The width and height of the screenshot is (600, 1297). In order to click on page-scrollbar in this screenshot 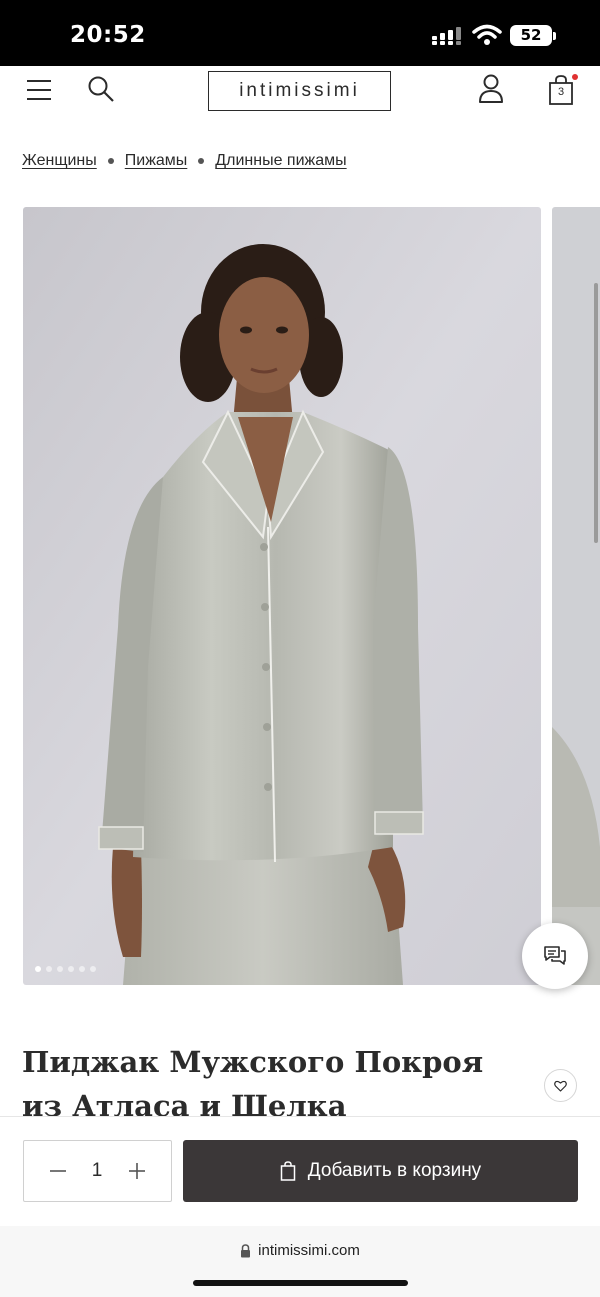, I will do `click(596, 413)`.